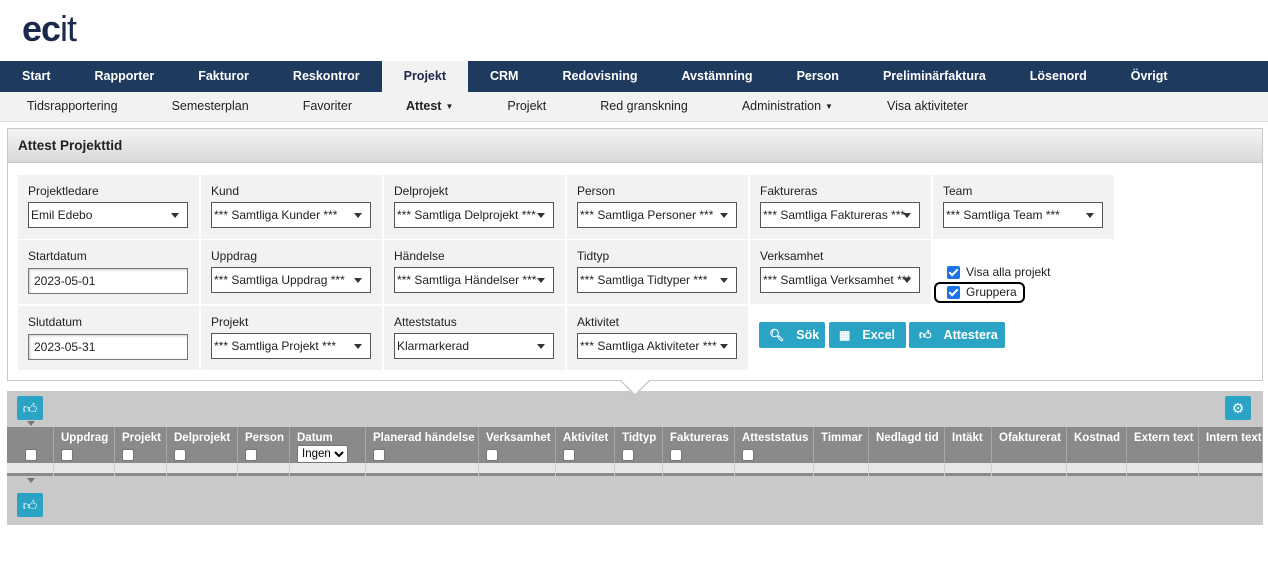  I want to click on attest-toolbar-button: 👍︎, so click(30, 408).